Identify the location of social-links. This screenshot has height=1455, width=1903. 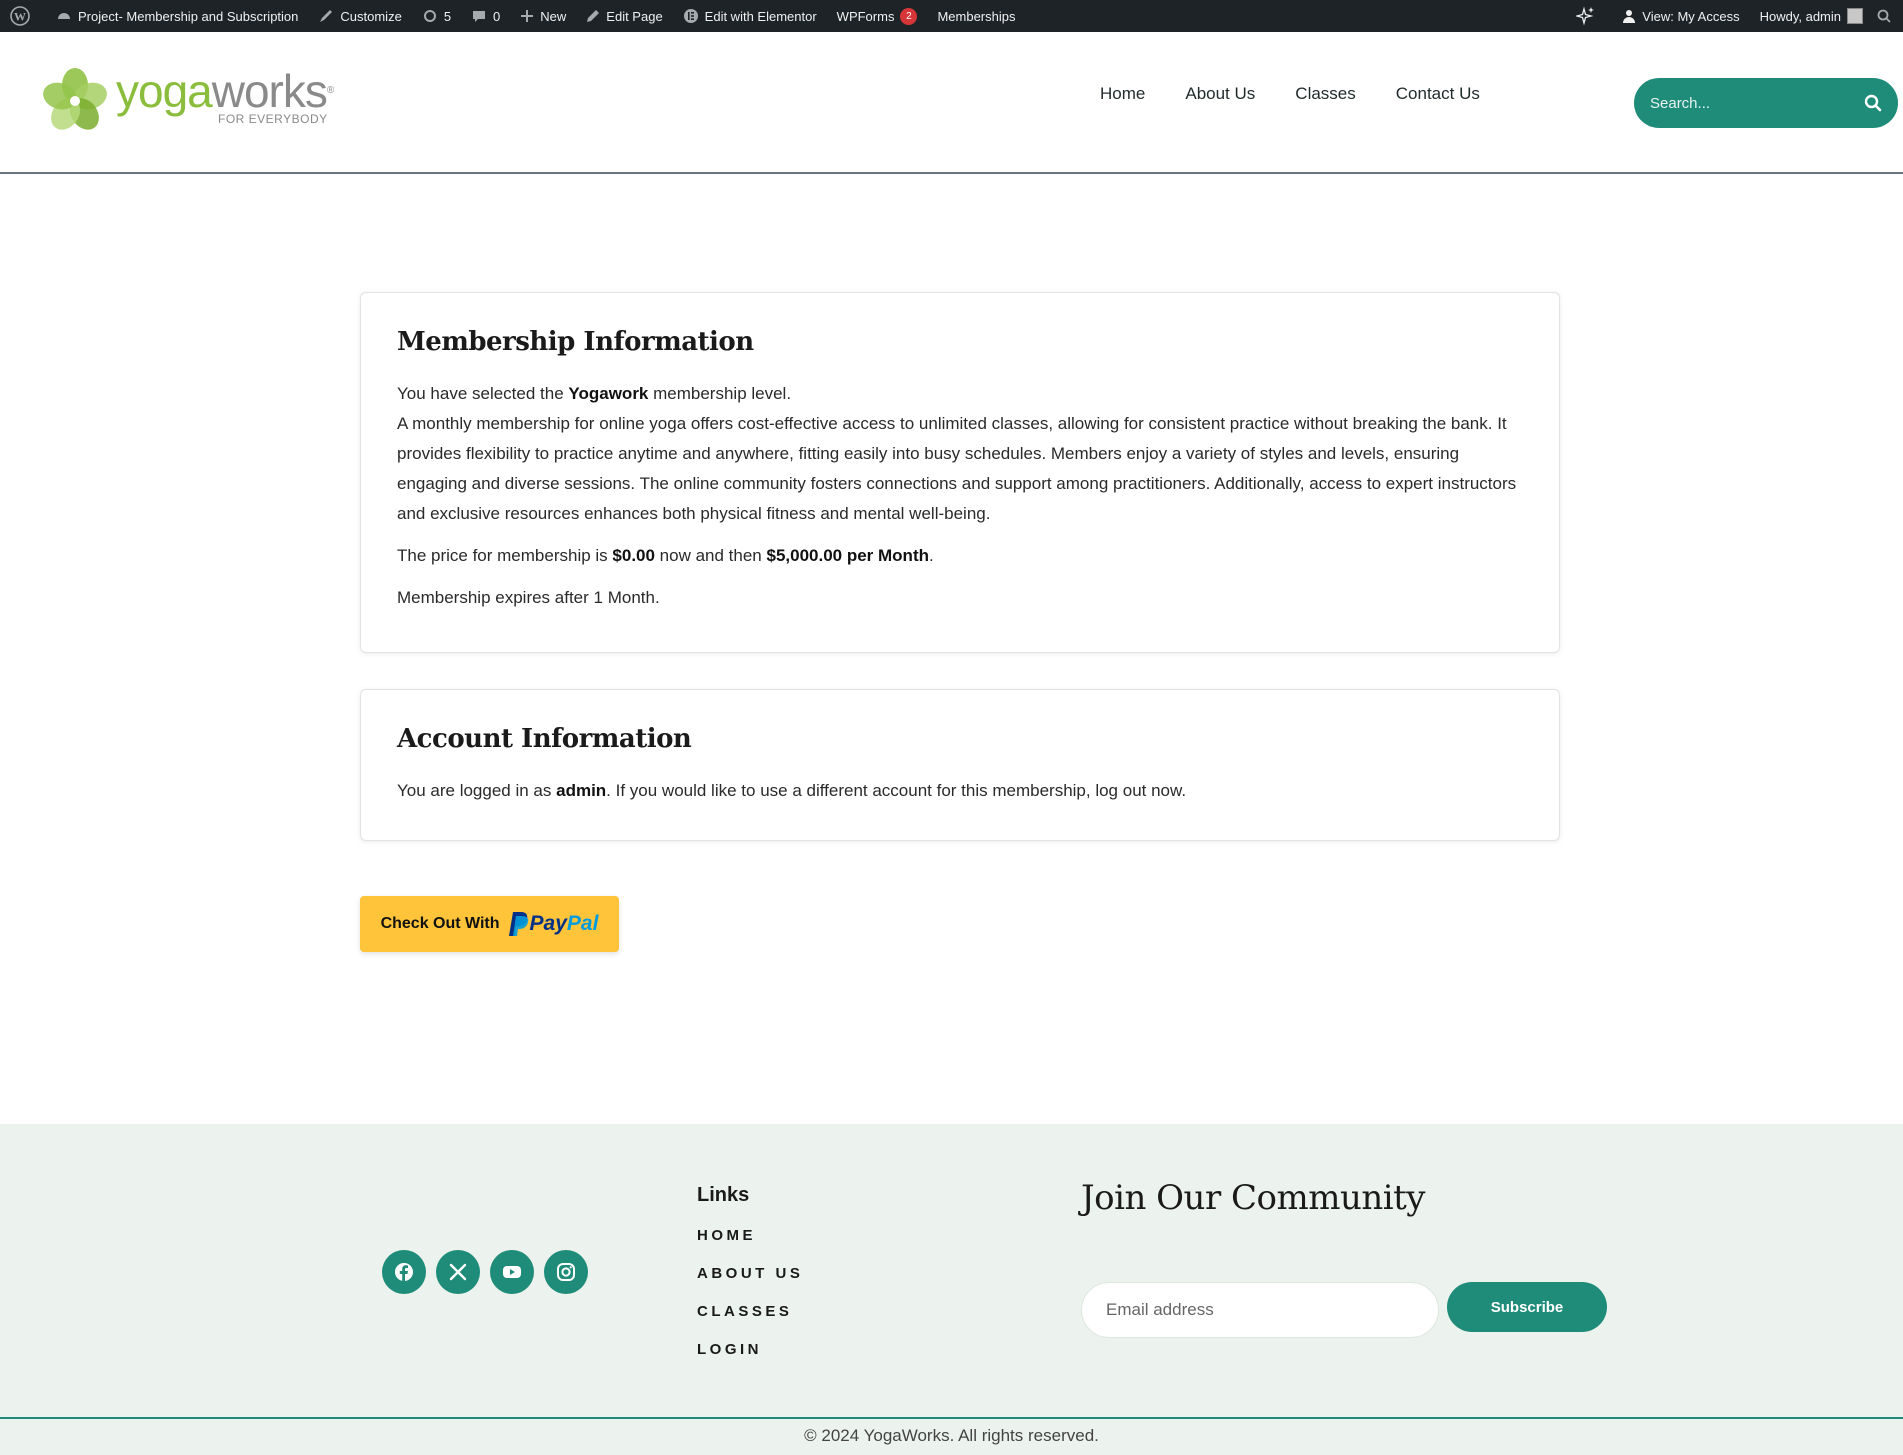
(490, 1272).